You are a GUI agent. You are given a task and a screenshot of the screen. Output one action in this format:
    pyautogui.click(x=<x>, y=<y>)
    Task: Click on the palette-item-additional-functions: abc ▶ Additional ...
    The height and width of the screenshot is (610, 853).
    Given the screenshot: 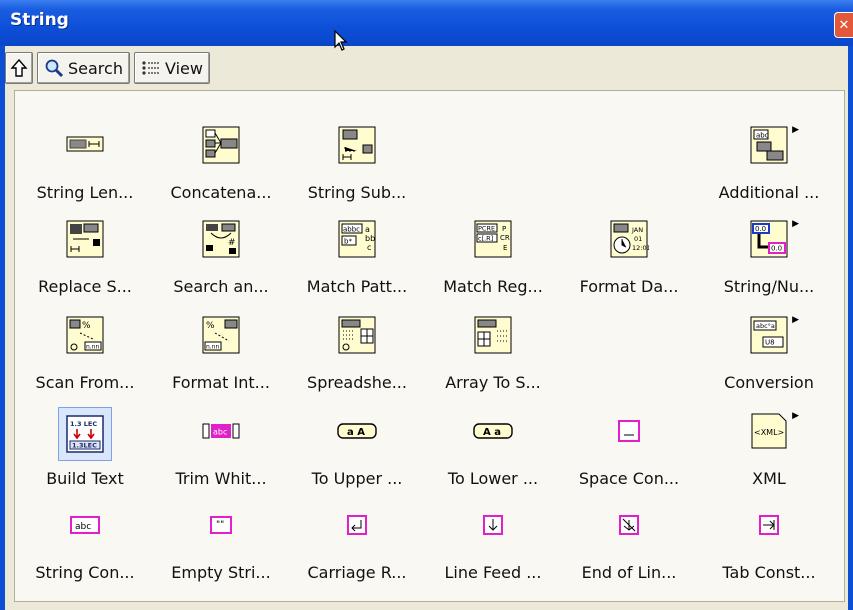 What is the action you would take?
    pyautogui.click(x=769, y=177)
    